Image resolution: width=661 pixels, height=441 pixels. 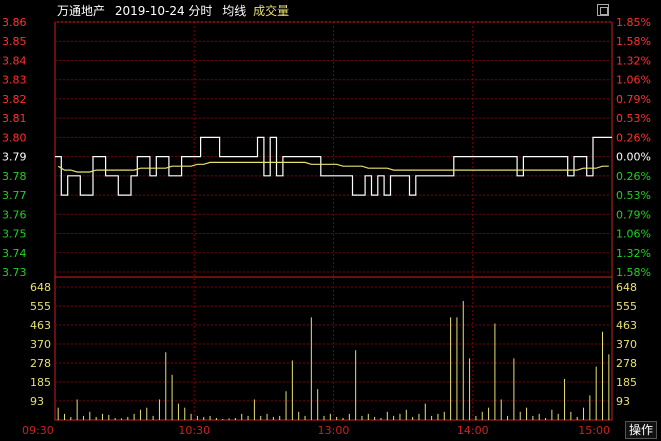 What do you see at coordinates (14, 60) in the screenshot?
I see `price-tick-label: 3.84` at bounding box center [14, 60].